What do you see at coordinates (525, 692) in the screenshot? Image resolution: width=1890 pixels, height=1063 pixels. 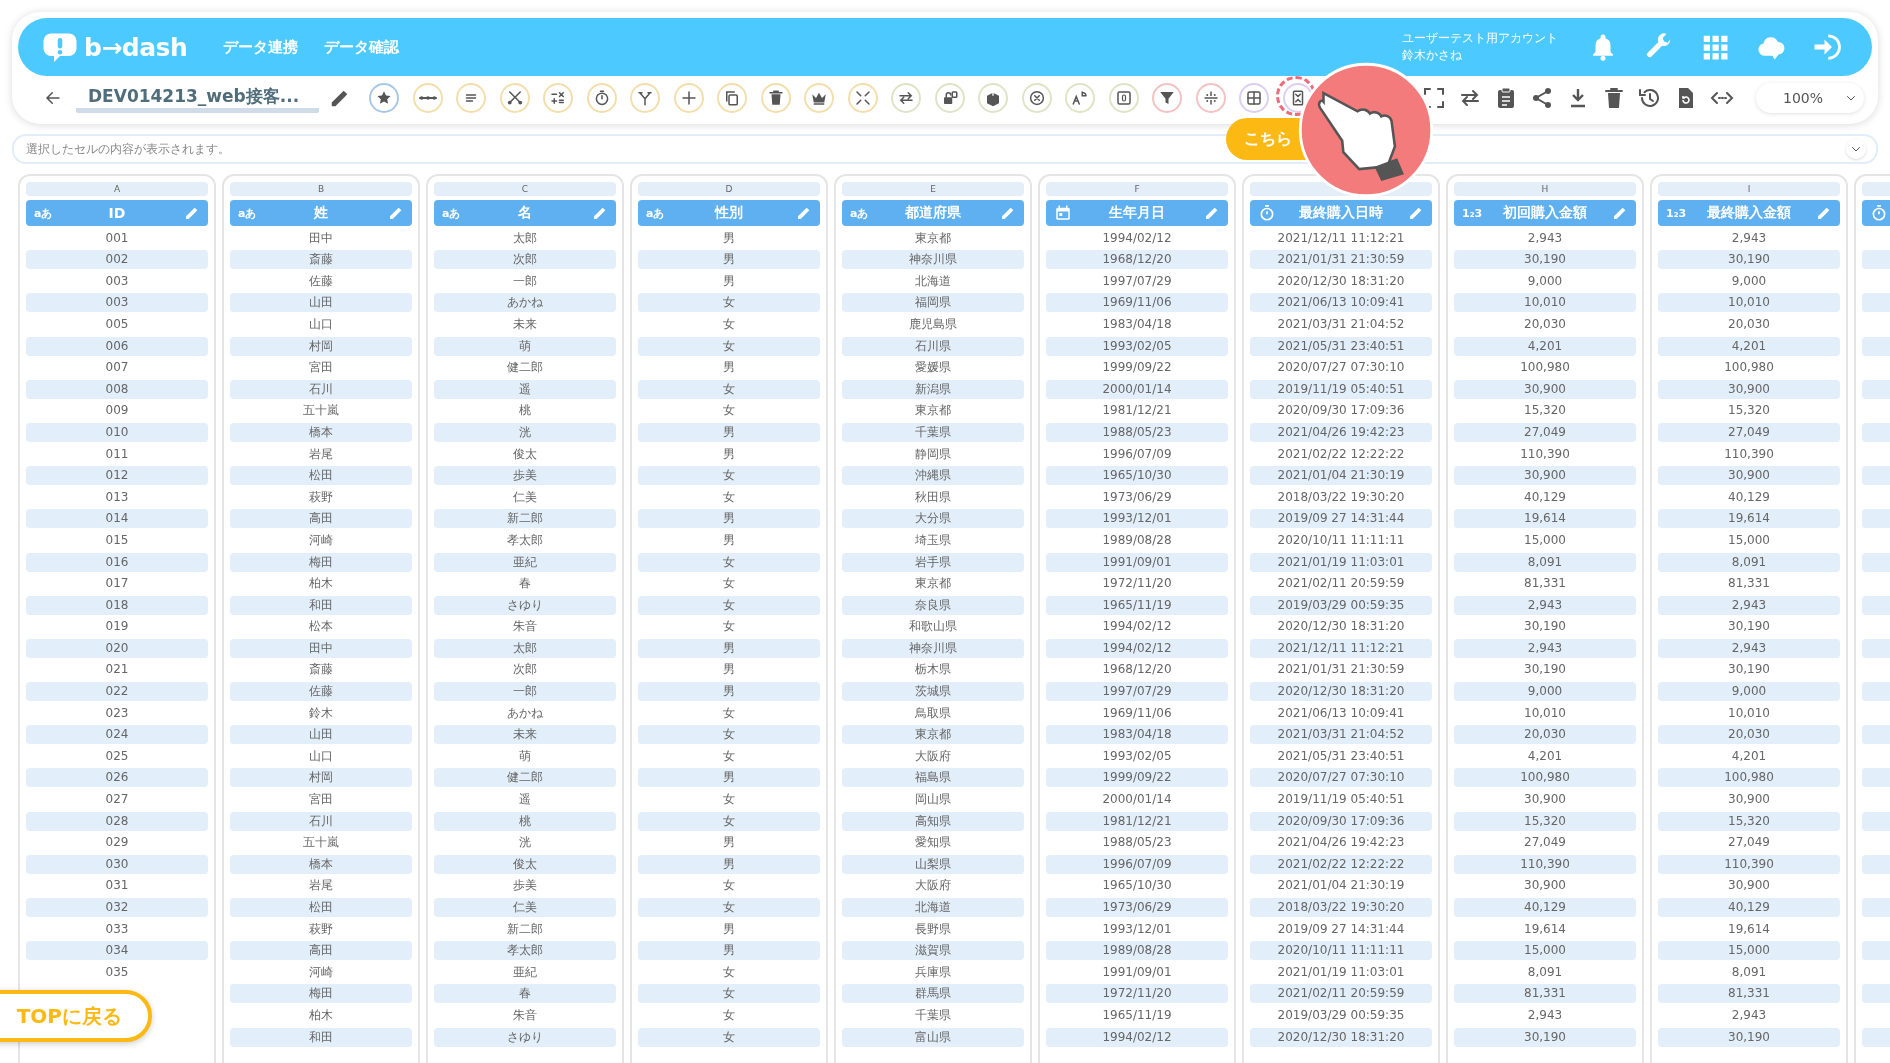 I see `table-cell: 一郎` at bounding box center [525, 692].